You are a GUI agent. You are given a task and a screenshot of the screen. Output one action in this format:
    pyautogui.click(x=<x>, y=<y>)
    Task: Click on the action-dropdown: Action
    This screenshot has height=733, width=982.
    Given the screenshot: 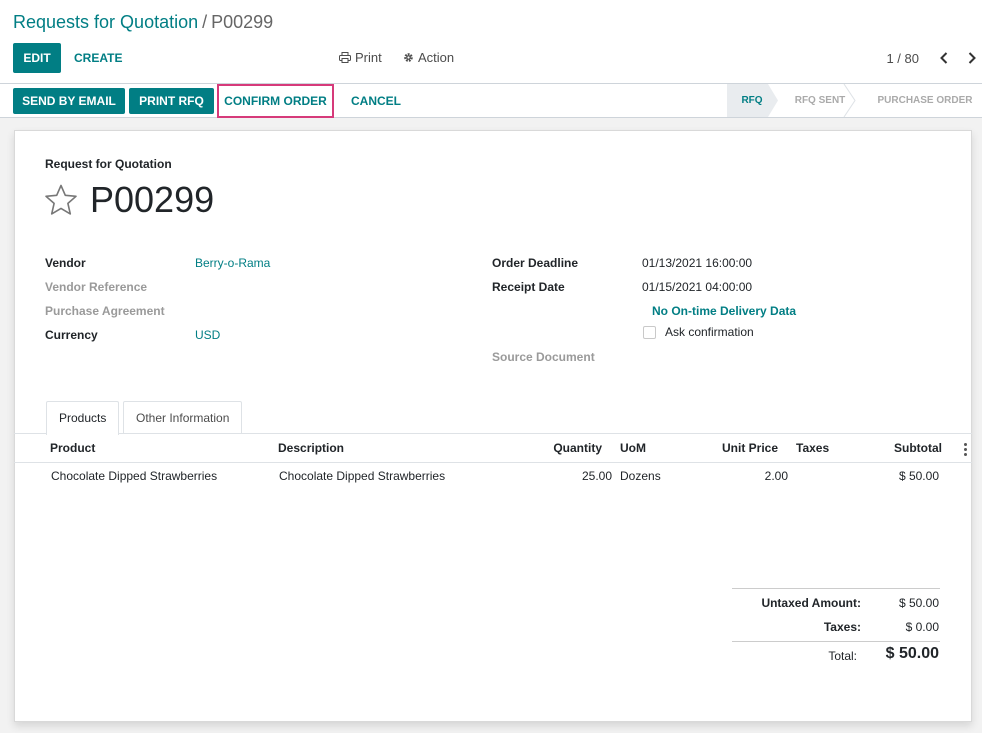 What is the action you would take?
    pyautogui.click(x=428, y=58)
    